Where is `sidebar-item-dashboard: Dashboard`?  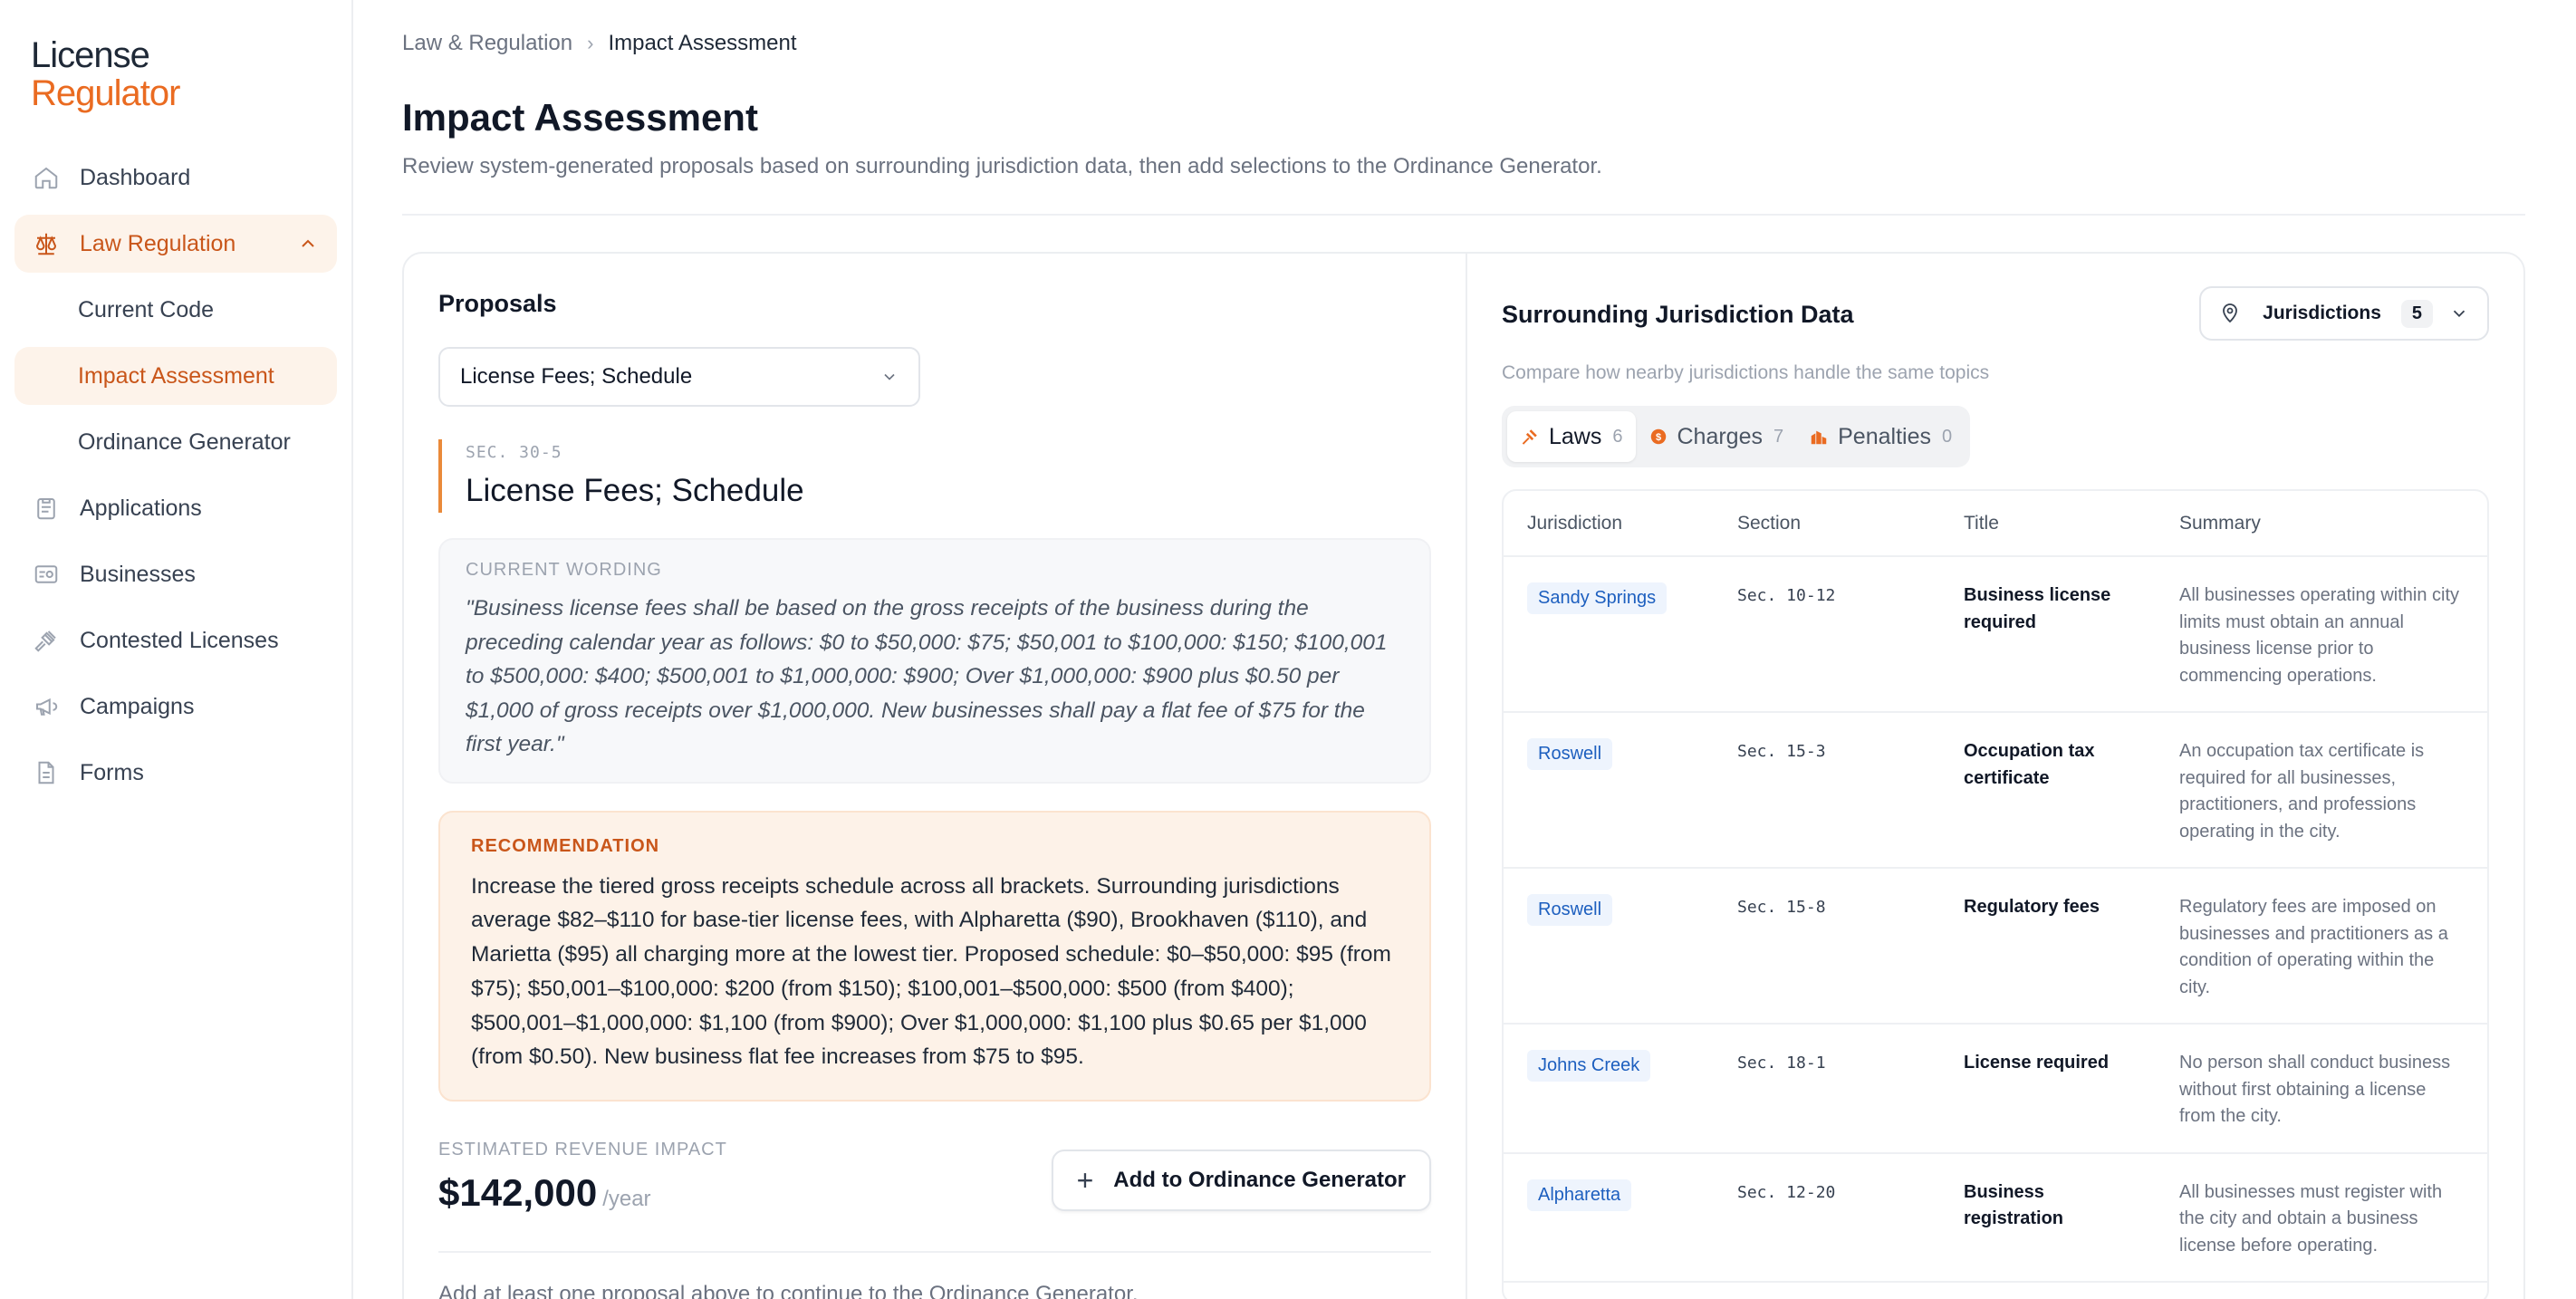 sidebar-item-dashboard: Dashboard is located at coordinates (175, 178).